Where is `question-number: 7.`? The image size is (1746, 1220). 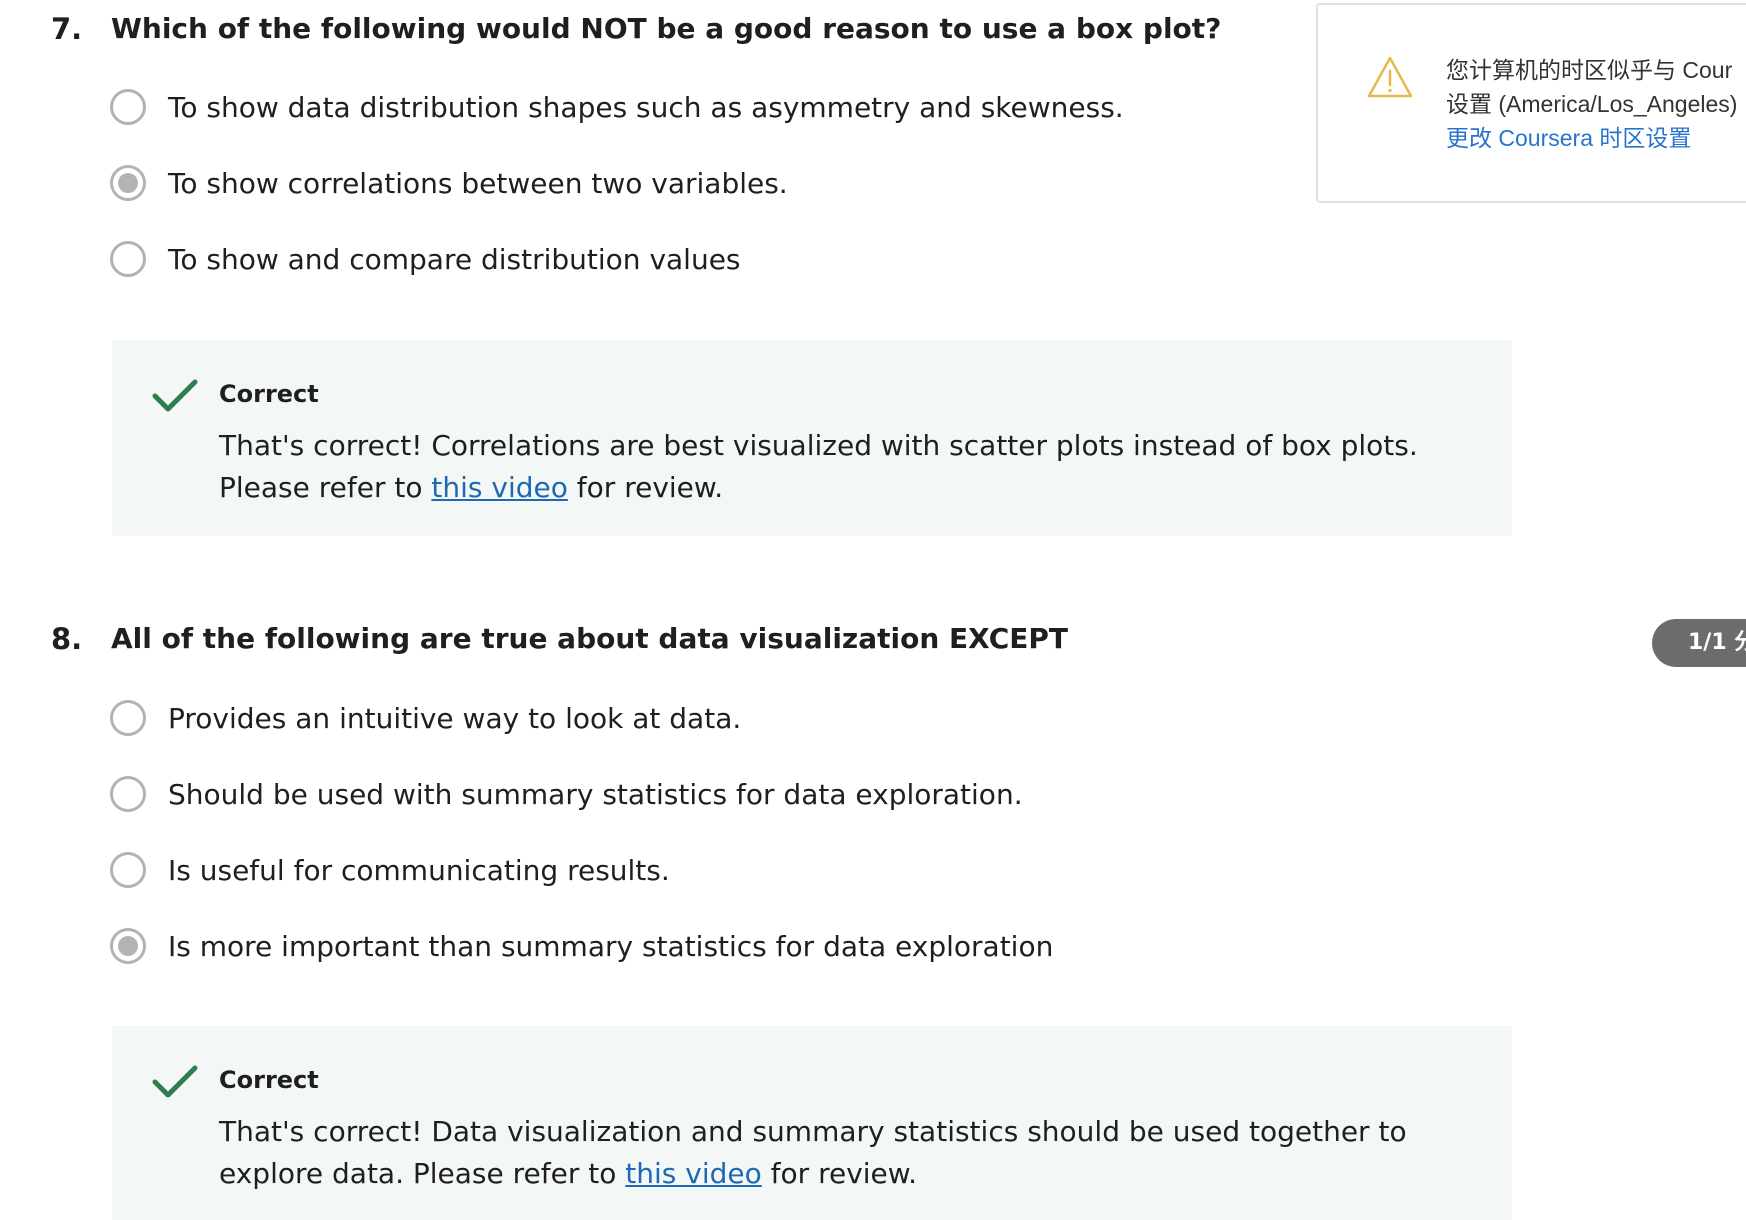 question-number: 7. is located at coordinates (67, 29).